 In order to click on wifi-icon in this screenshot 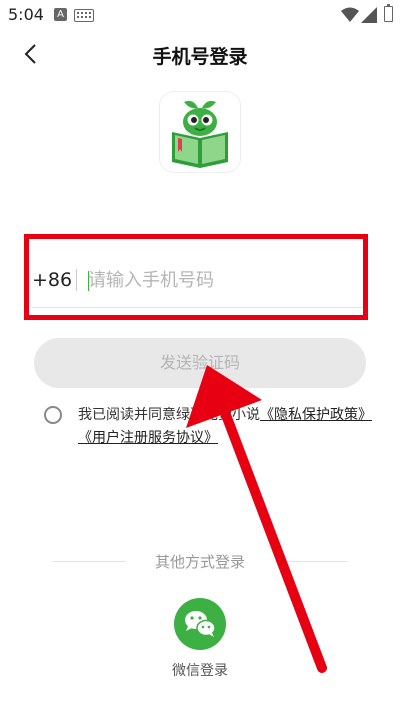, I will do `click(350, 14)`.